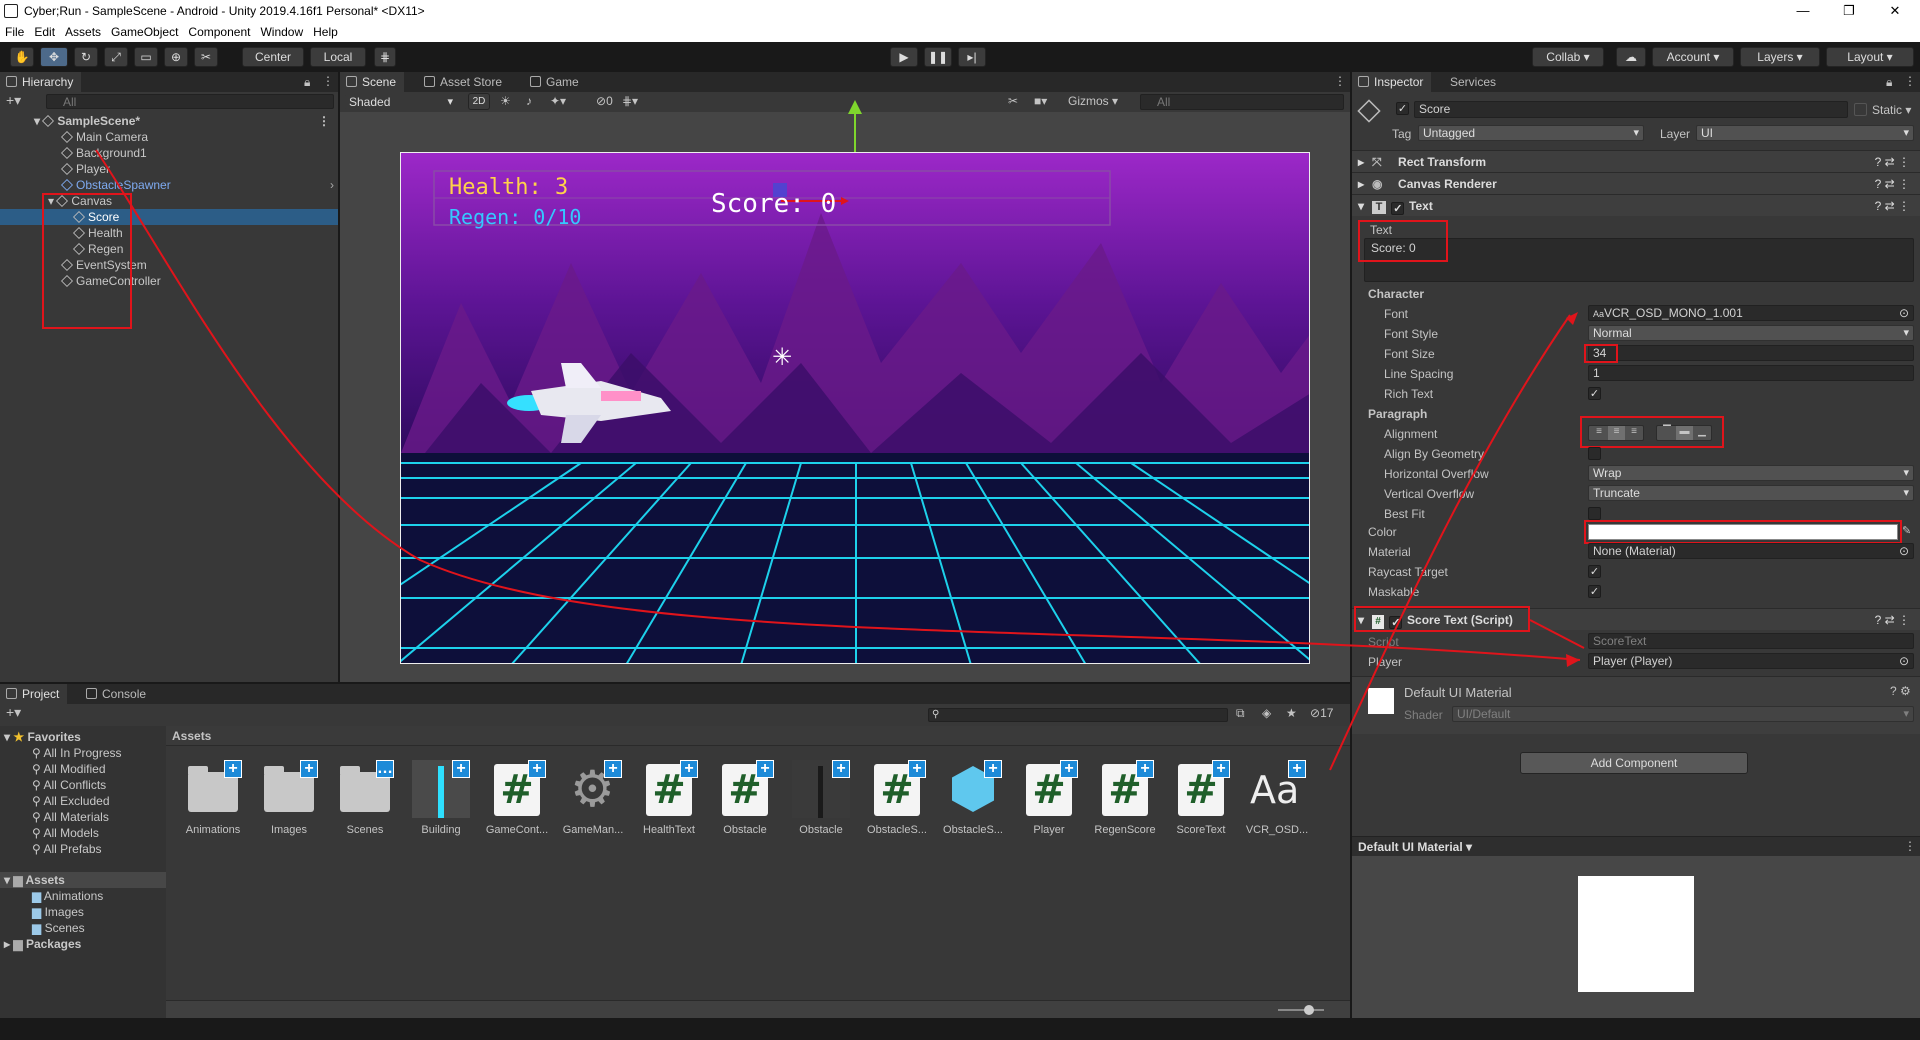  What do you see at coordinates (745, 798) in the screenshot?
I see `asset-obstacle-script: # + Obstacle` at bounding box center [745, 798].